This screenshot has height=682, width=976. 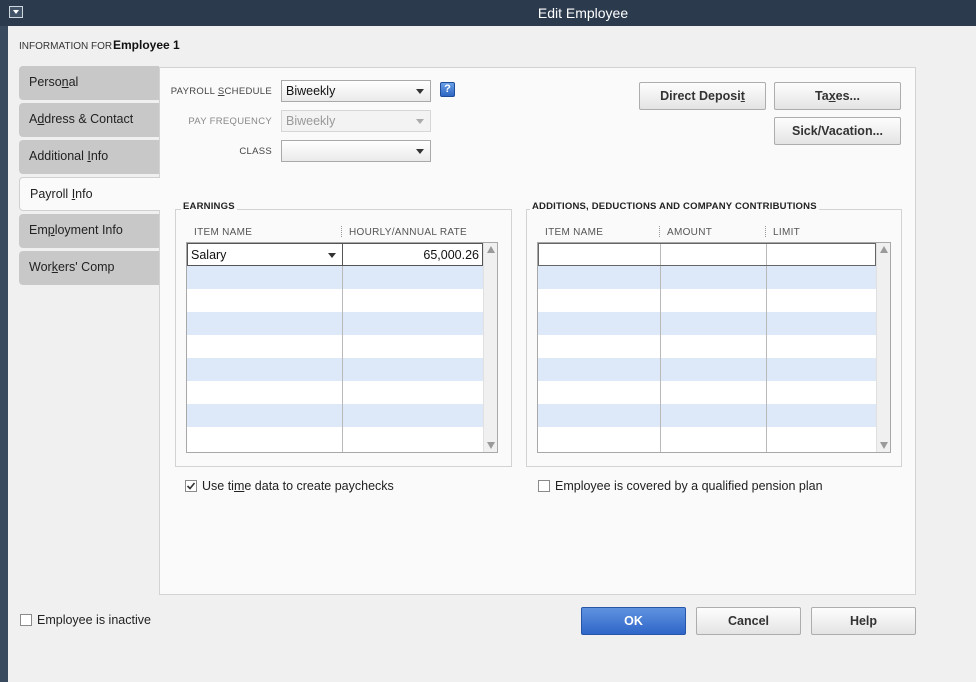 What do you see at coordinates (4, 354) in the screenshot?
I see `window-edge` at bounding box center [4, 354].